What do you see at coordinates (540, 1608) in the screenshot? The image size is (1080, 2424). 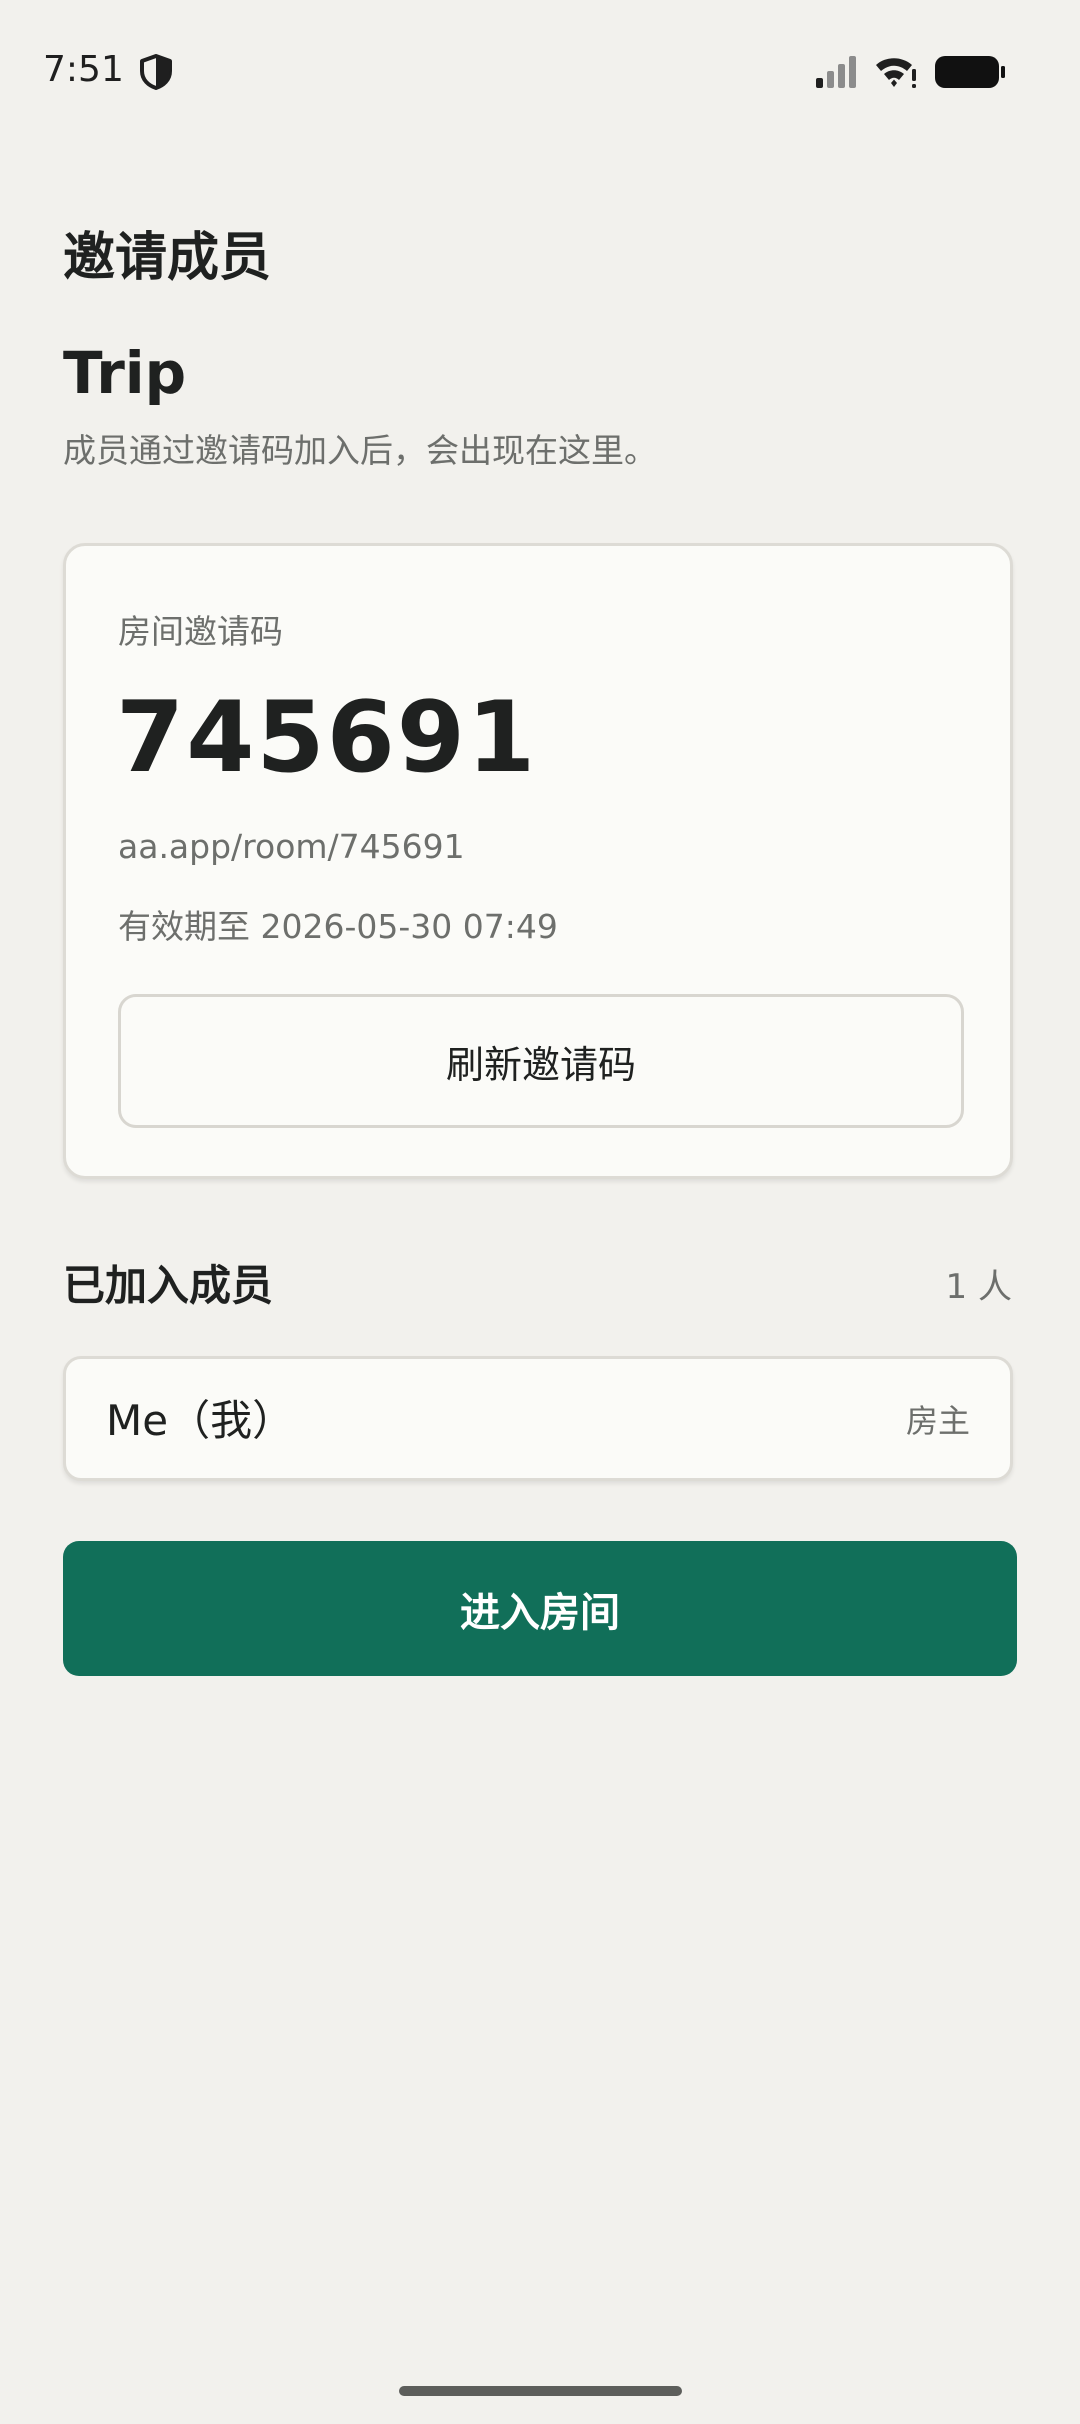 I see `enter-room-button: 进入房间` at bounding box center [540, 1608].